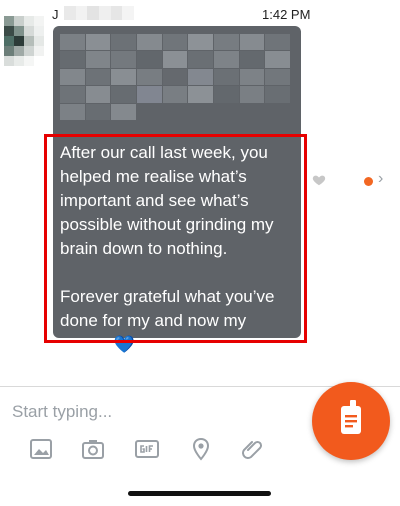 The height and width of the screenshot is (506, 400). Describe the element at coordinates (99, 13) in the screenshot. I see `redacted-sender-name` at that location.